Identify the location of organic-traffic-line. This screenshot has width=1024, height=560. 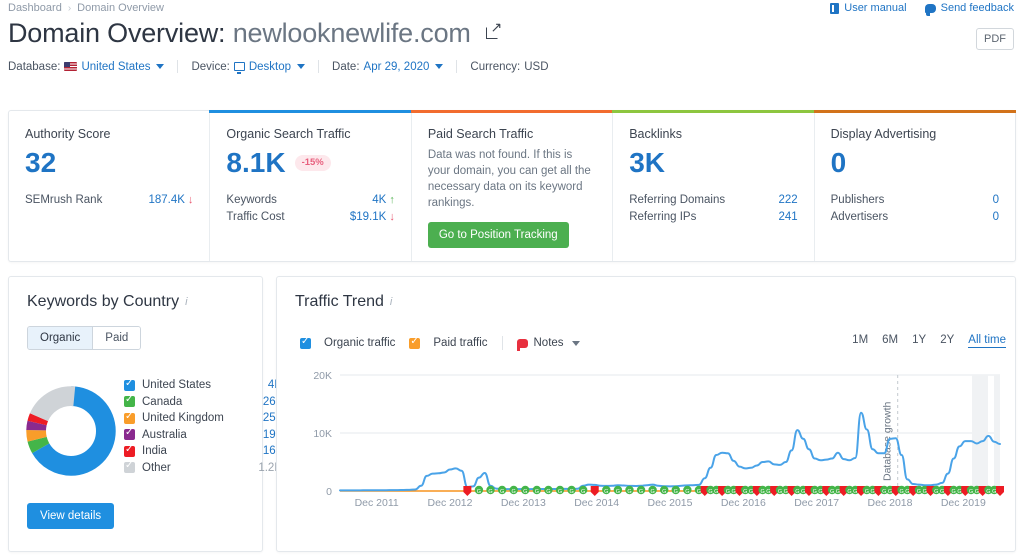
(670, 451).